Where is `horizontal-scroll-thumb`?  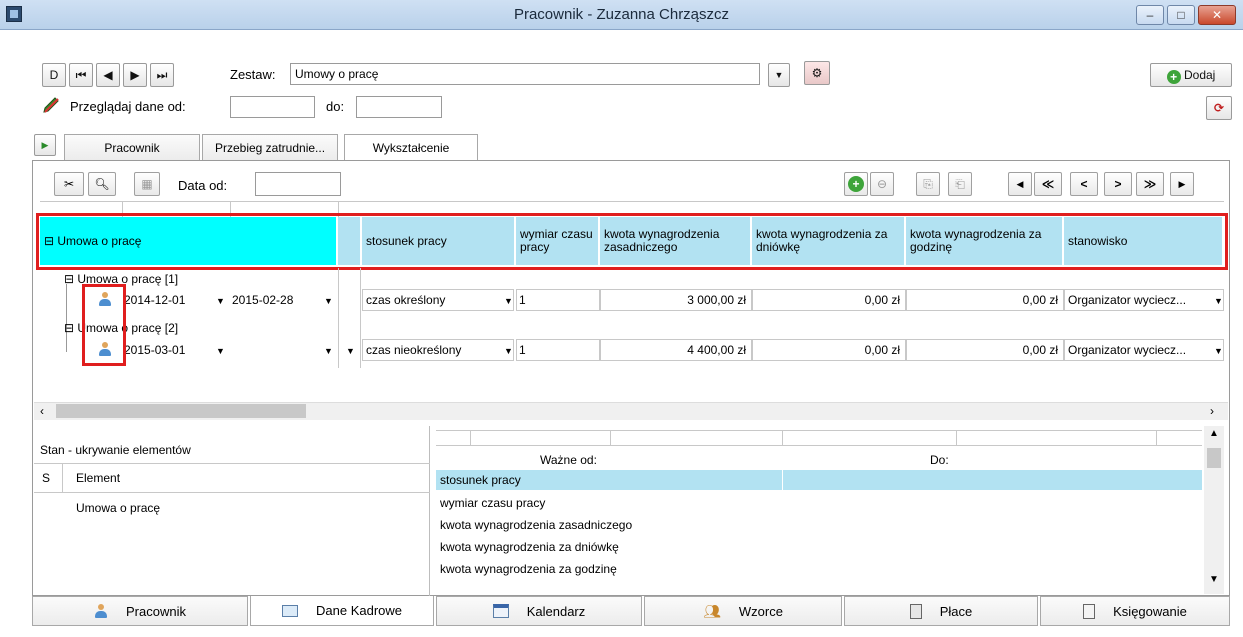 horizontal-scroll-thumb is located at coordinates (181, 411).